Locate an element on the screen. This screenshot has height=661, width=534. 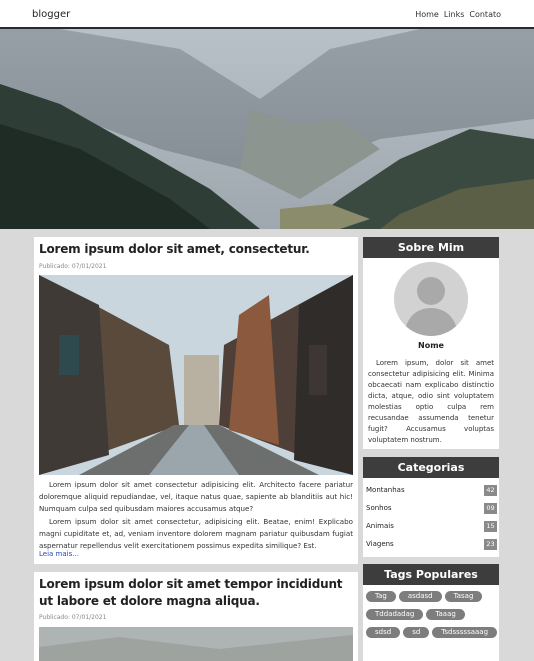
category-count-badge: 42 is located at coordinates (490, 490).